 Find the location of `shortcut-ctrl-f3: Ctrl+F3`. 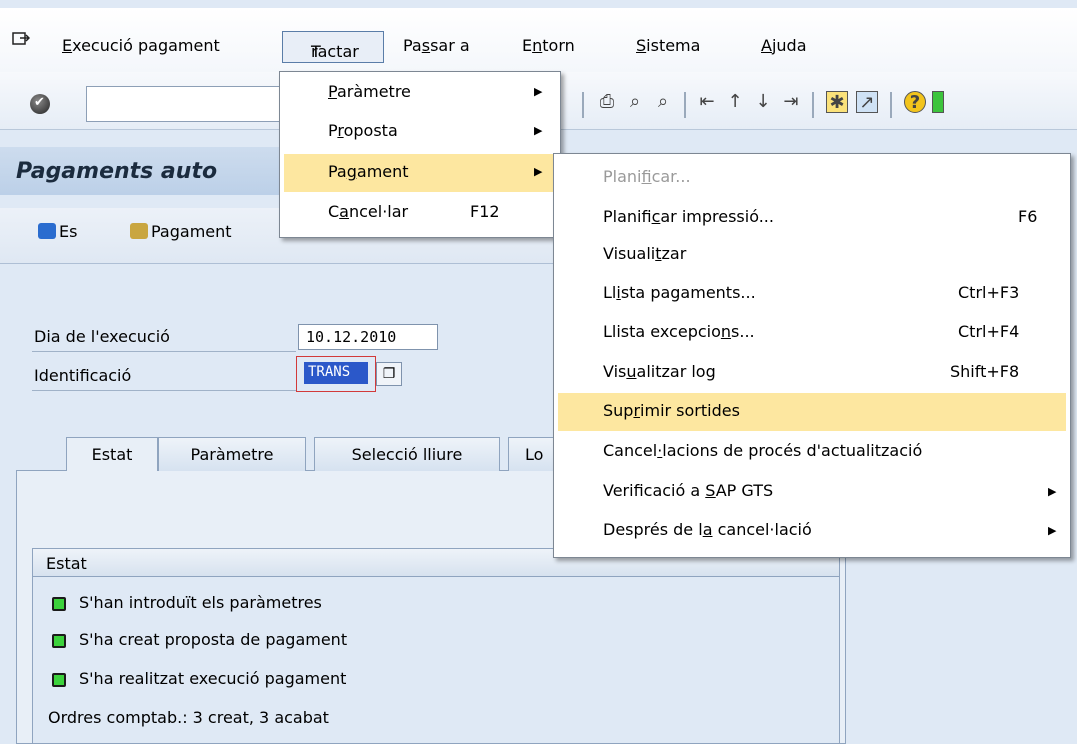

shortcut-ctrl-f3: Ctrl+F3 is located at coordinates (989, 292).